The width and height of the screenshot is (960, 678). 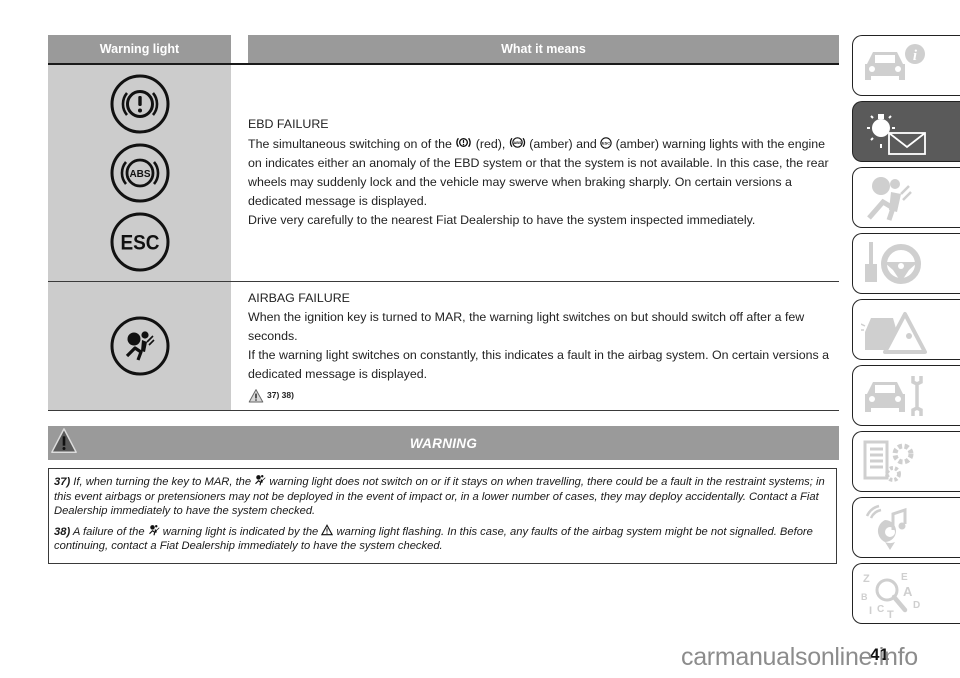 I want to click on tab-warning-lights, so click(x=906, y=131).